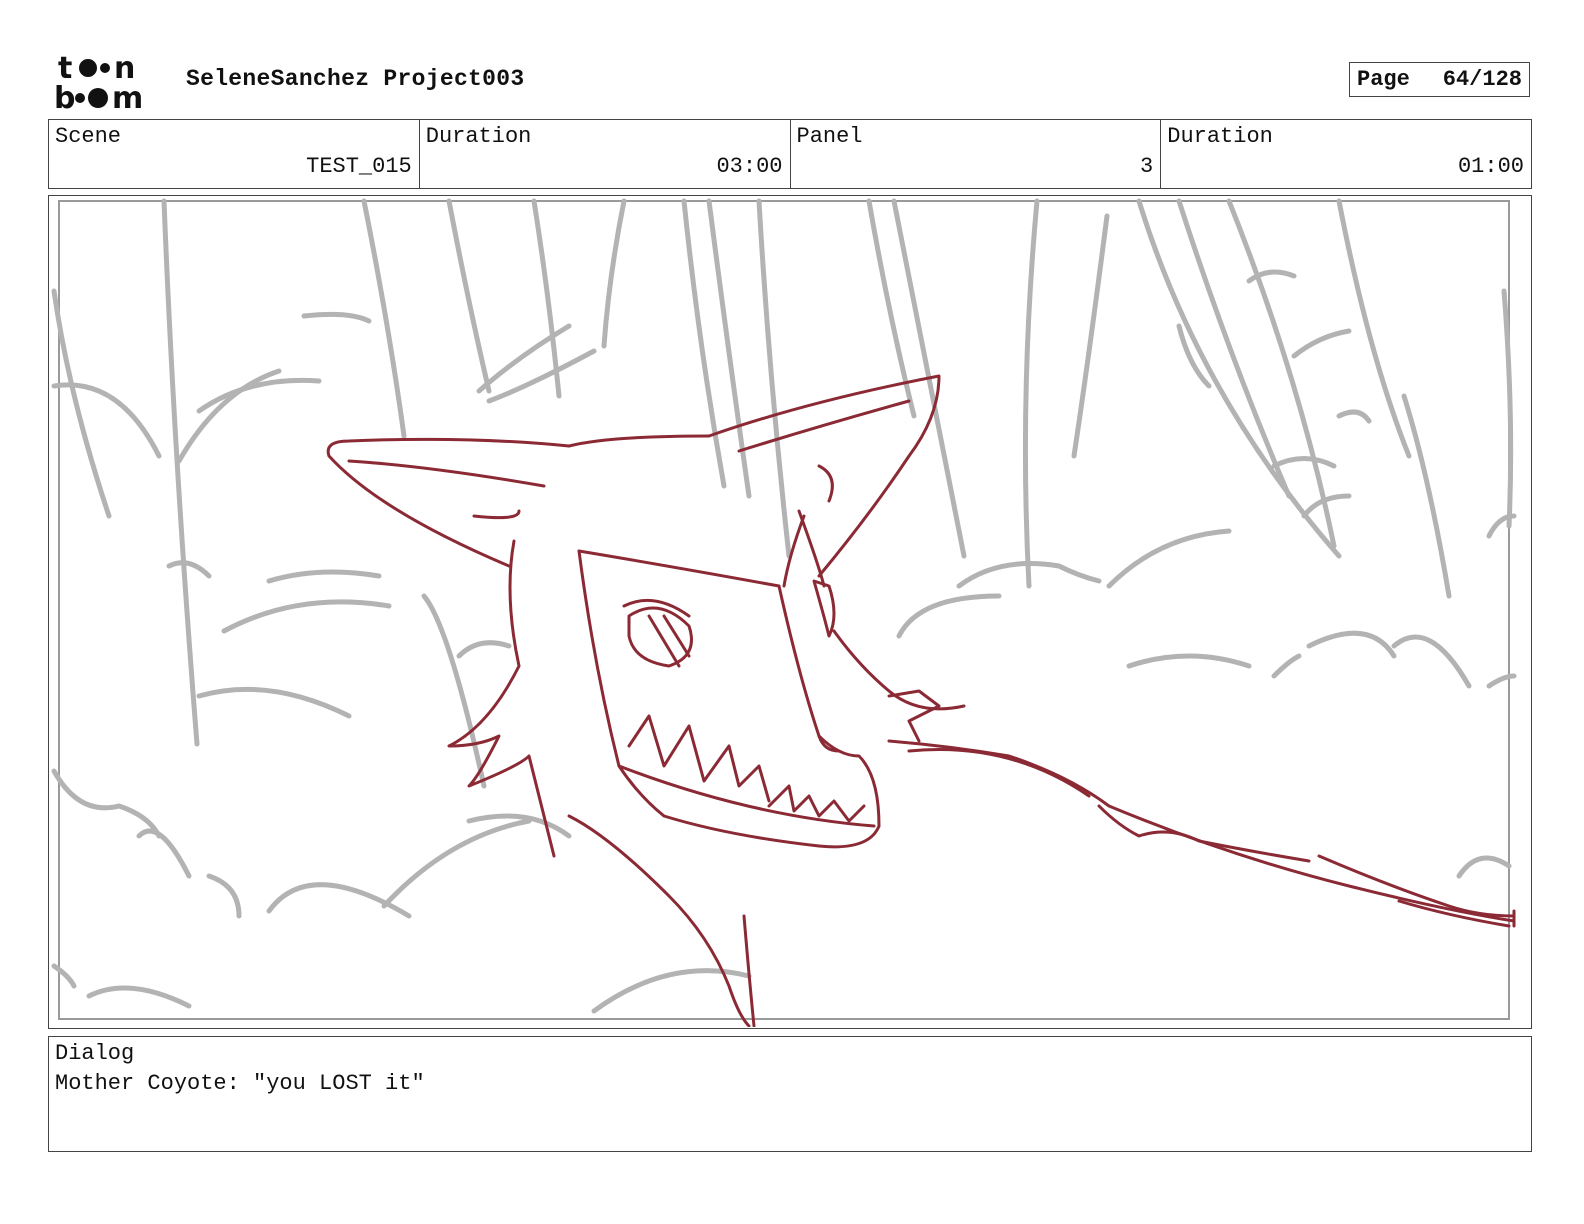 The height and width of the screenshot is (1224, 1584). What do you see at coordinates (1346, 154) in the screenshot?
I see `panel-duration-cell: Duration 01:00` at bounding box center [1346, 154].